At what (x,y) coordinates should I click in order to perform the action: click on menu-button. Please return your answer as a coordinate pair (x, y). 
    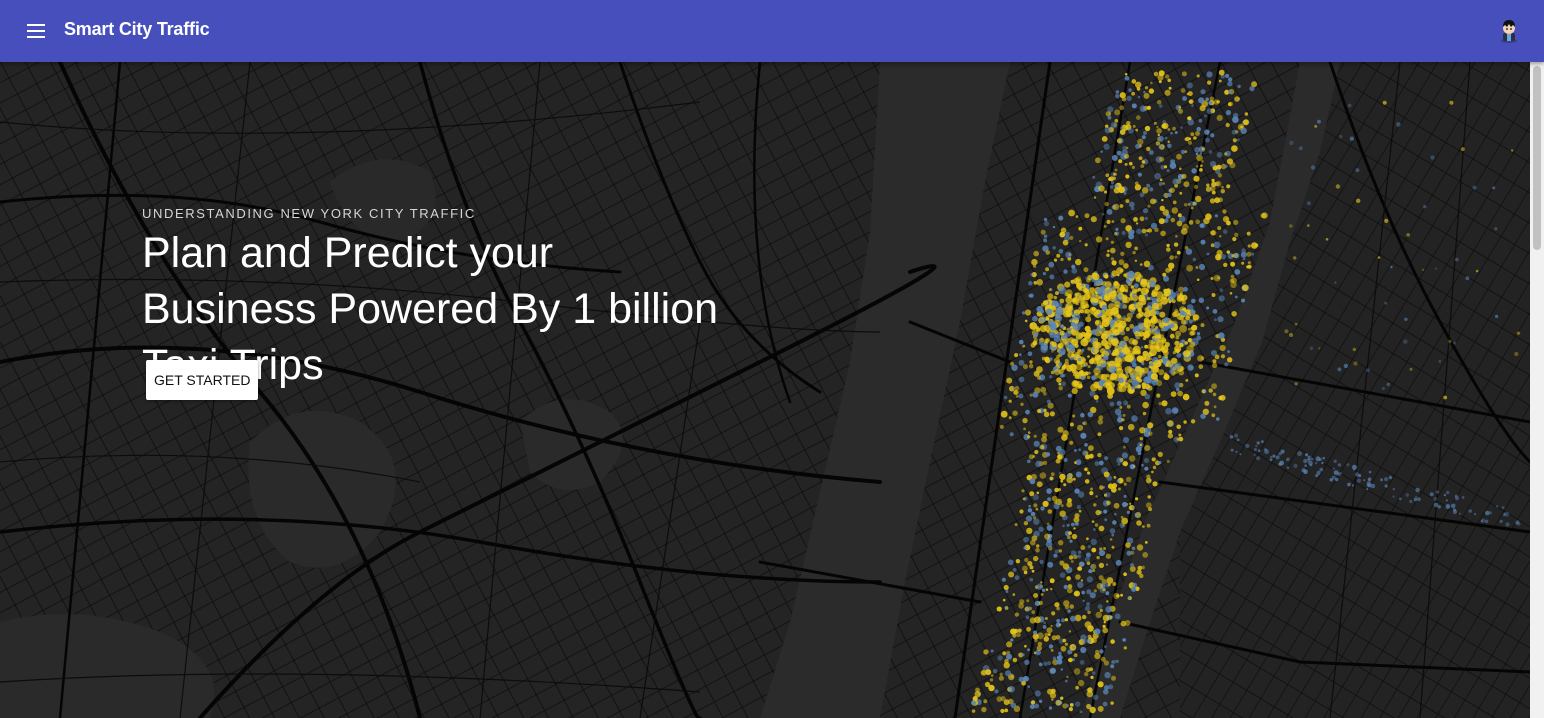
    Looking at the image, I should click on (36, 31).